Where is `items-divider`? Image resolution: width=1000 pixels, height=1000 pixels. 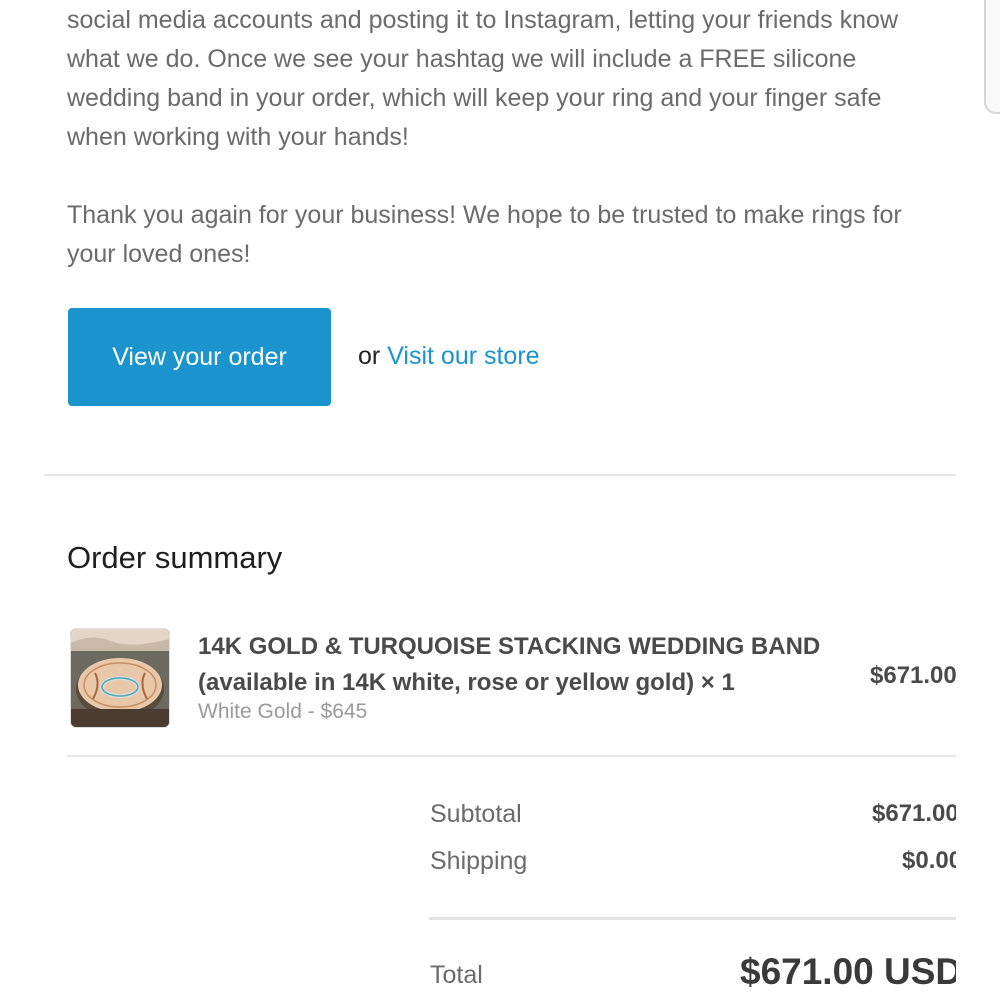
items-divider is located at coordinates (511, 756).